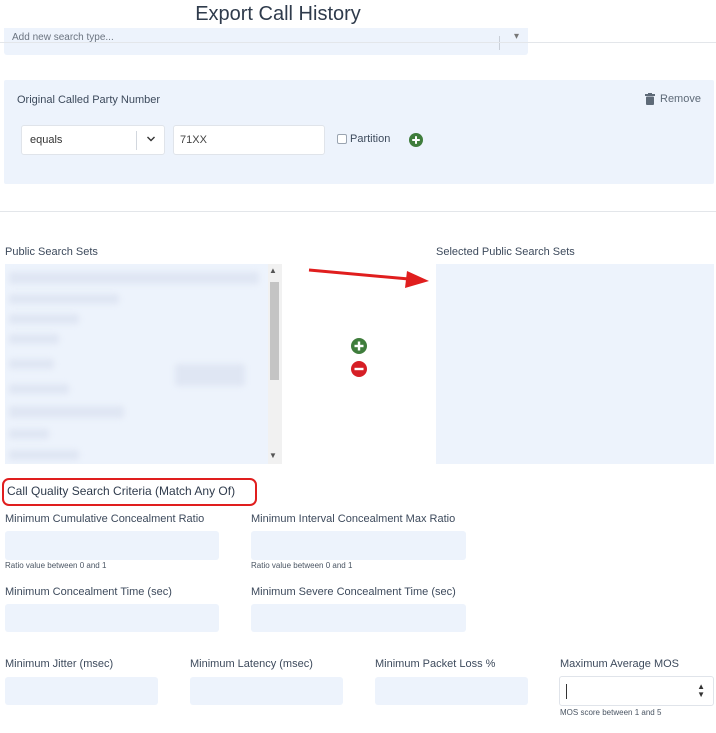 The image size is (716, 733). What do you see at coordinates (575, 364) in the screenshot?
I see `selected-search-sets-list` at bounding box center [575, 364].